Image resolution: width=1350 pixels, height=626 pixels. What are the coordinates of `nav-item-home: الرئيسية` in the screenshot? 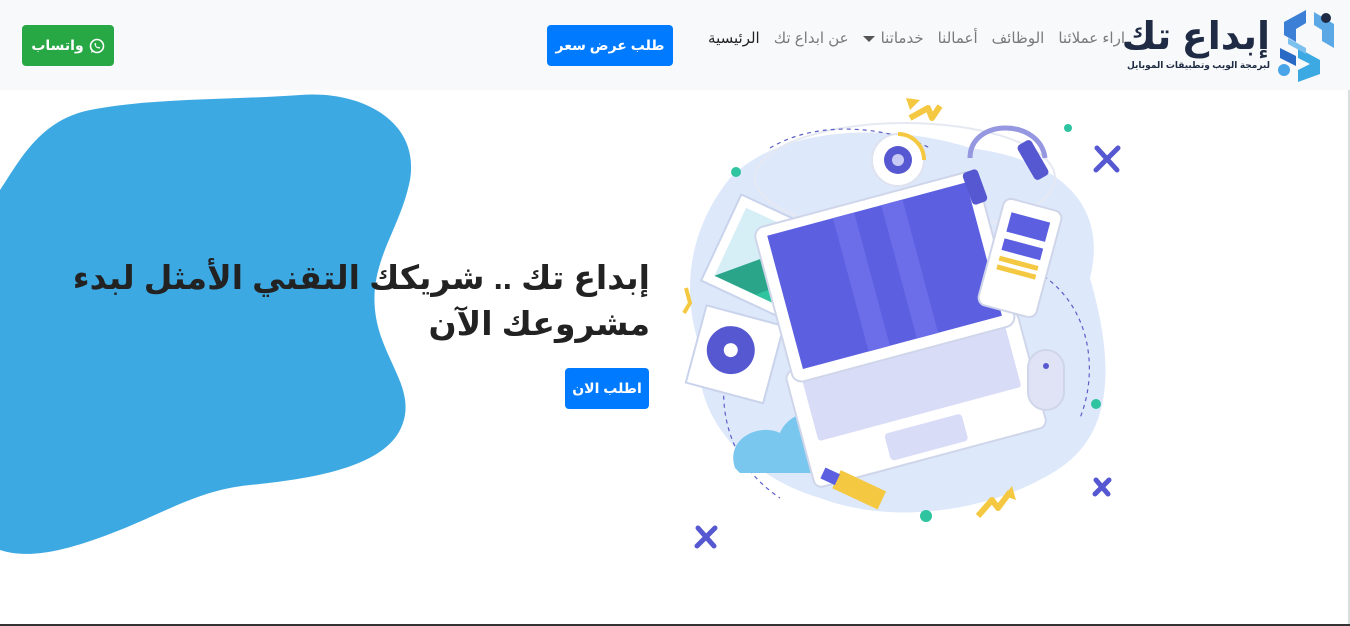 It's located at (734, 39).